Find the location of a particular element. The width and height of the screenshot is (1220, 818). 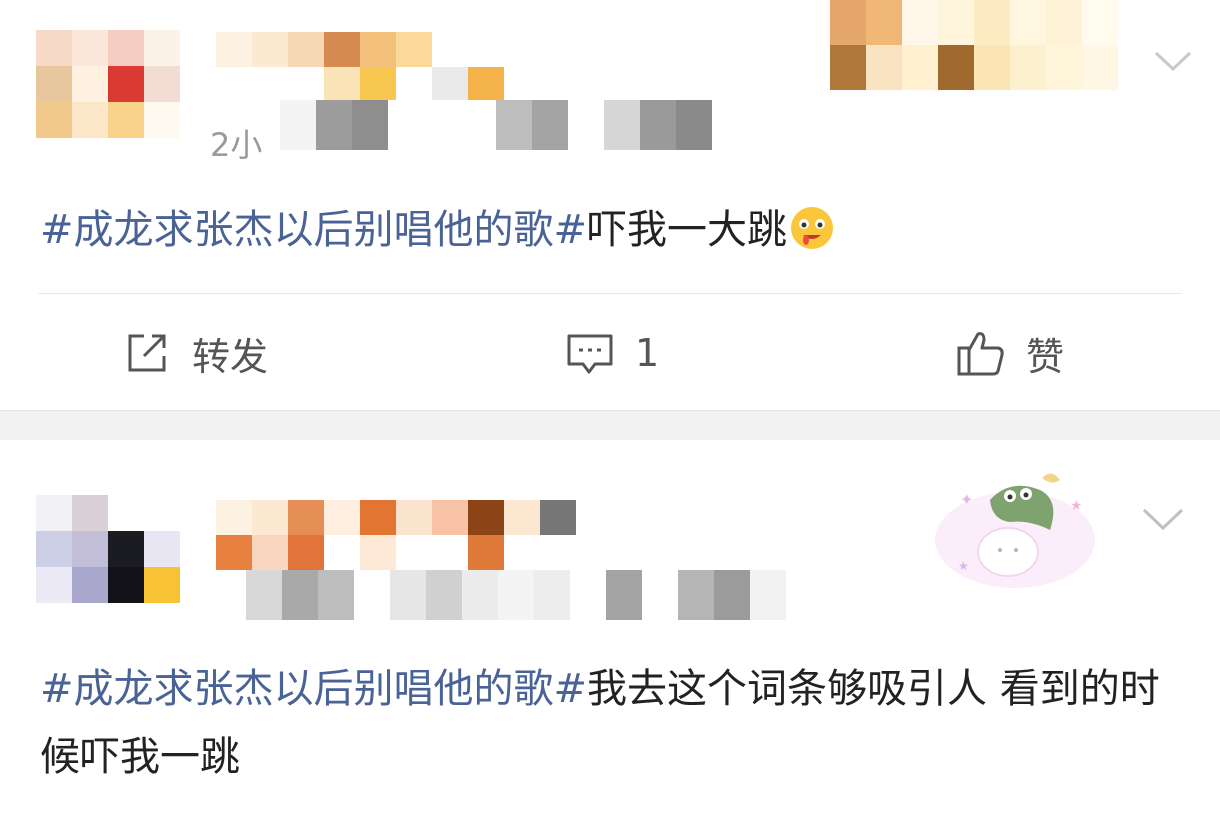

divider is located at coordinates (610, 293).